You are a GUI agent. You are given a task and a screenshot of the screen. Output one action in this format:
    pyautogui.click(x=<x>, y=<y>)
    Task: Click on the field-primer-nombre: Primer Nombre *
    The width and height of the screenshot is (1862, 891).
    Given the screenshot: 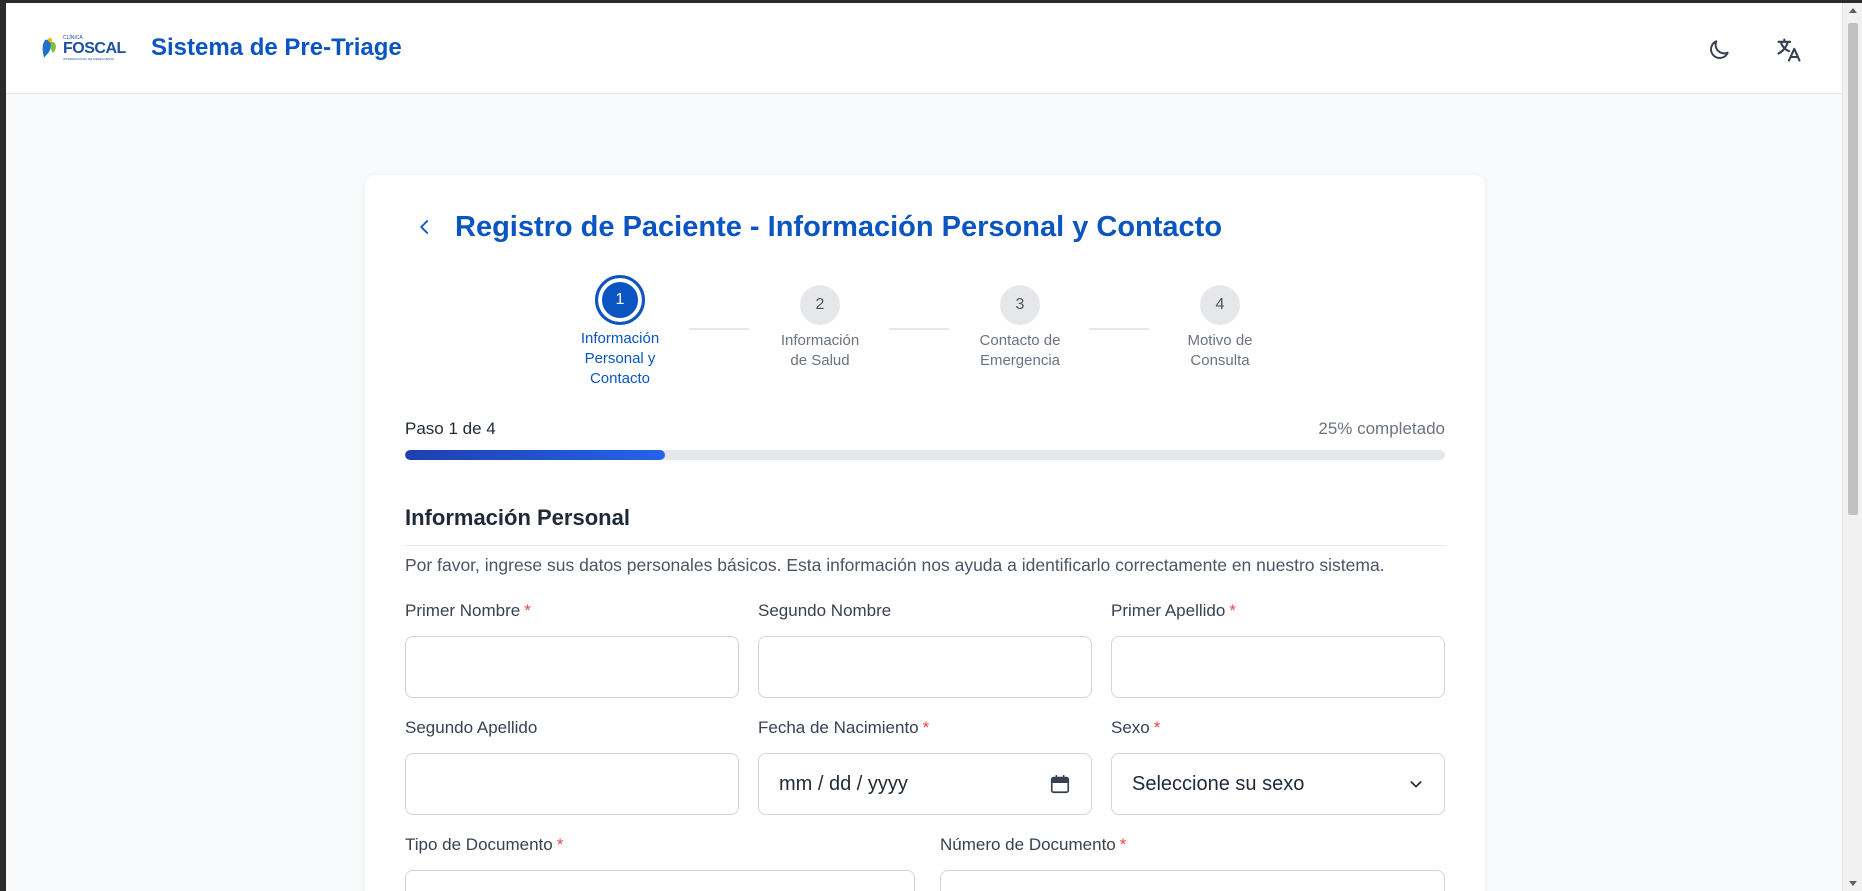 What is the action you would take?
    pyautogui.click(x=572, y=649)
    